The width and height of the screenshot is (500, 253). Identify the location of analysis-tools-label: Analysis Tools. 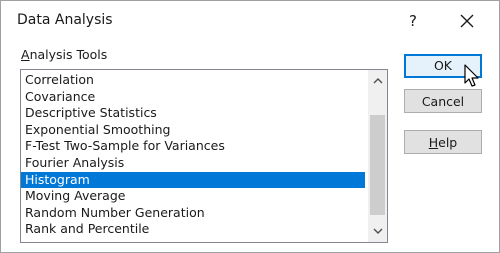
(64, 54).